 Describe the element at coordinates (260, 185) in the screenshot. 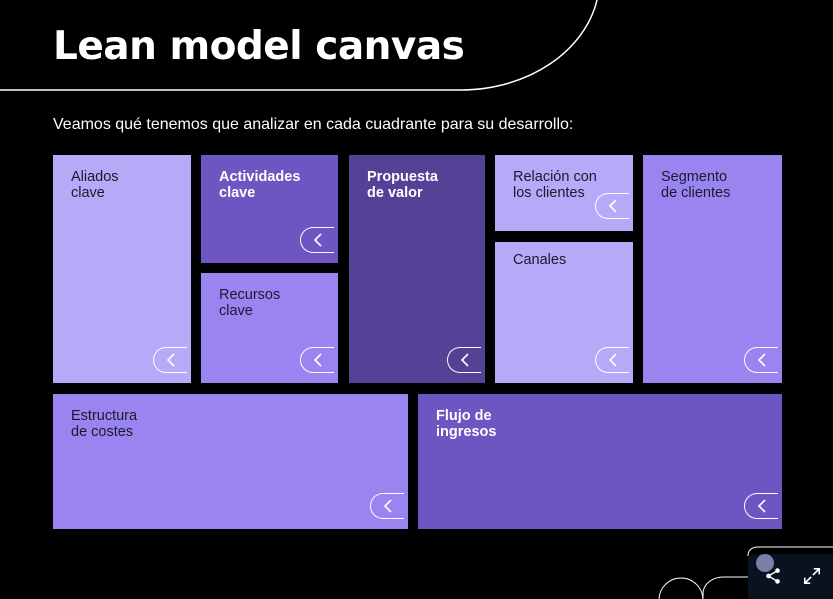

I see `tile-label: Actividades clave` at that location.